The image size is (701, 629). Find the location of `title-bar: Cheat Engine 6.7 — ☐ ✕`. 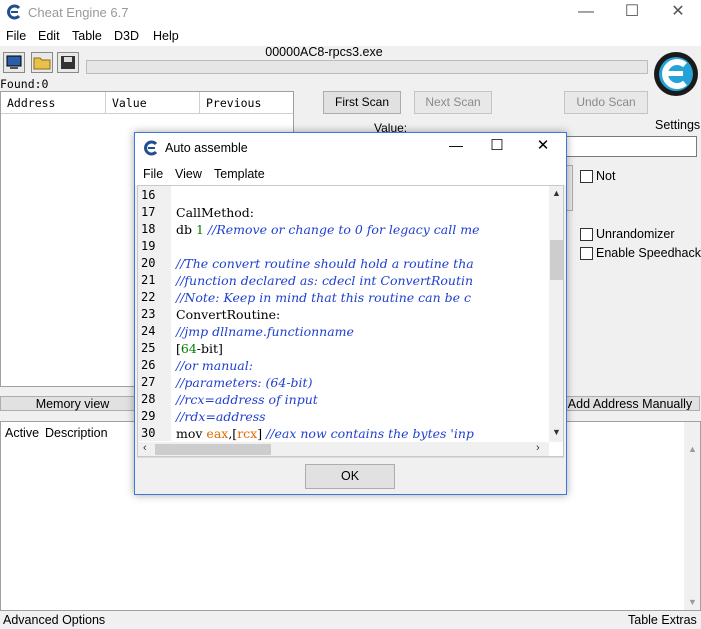

title-bar: Cheat Engine 6.7 — ☐ ✕ is located at coordinates (350, 13).